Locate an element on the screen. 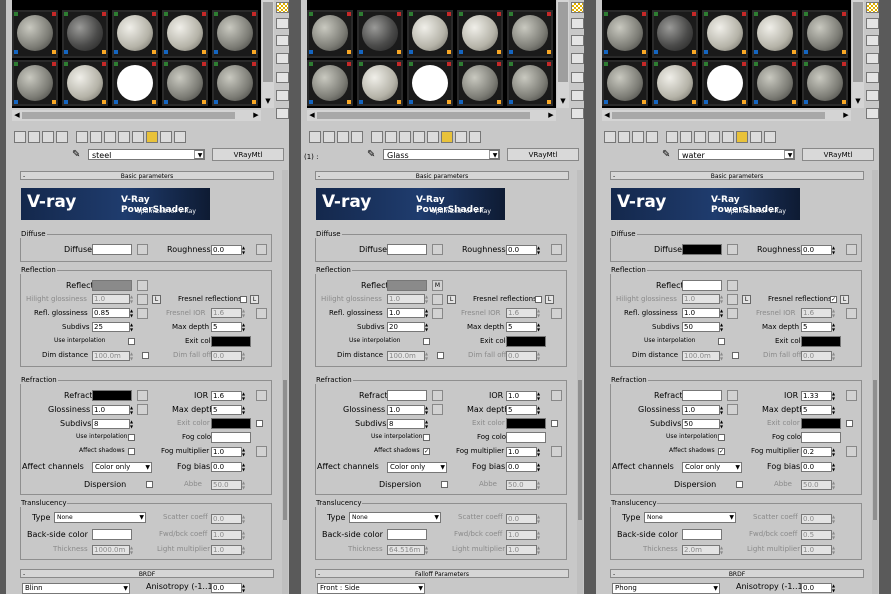 The height and width of the screenshot is (594, 891). ior-spinner: 1.6 ▲ ▼ is located at coordinates (228, 396).